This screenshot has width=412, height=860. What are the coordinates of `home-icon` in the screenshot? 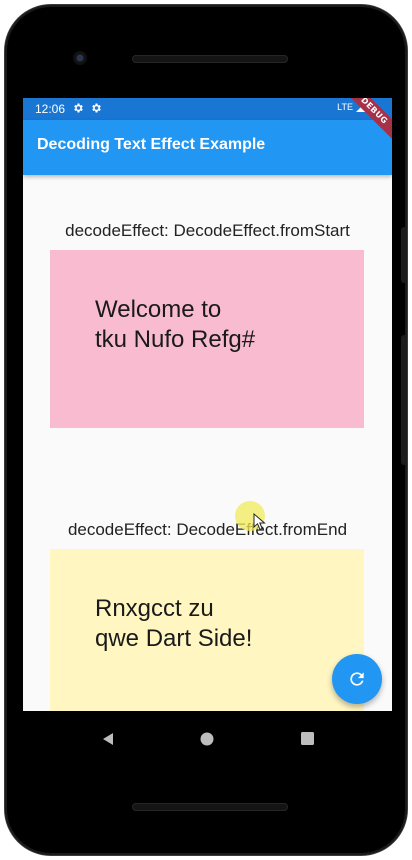 It's located at (207, 739).